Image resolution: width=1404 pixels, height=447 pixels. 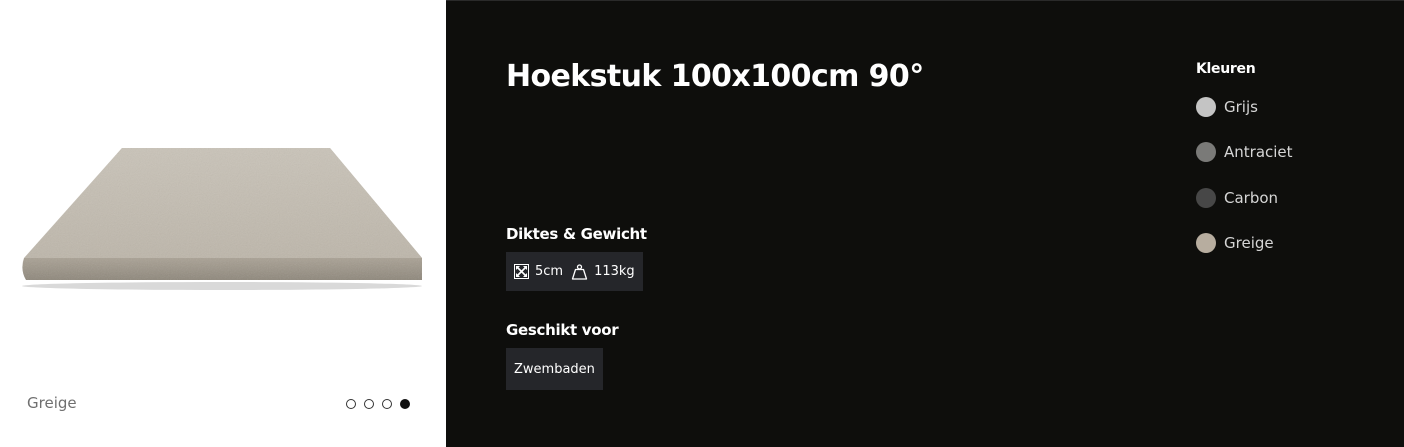 I want to click on image-caption: Greige, so click(x=52, y=403).